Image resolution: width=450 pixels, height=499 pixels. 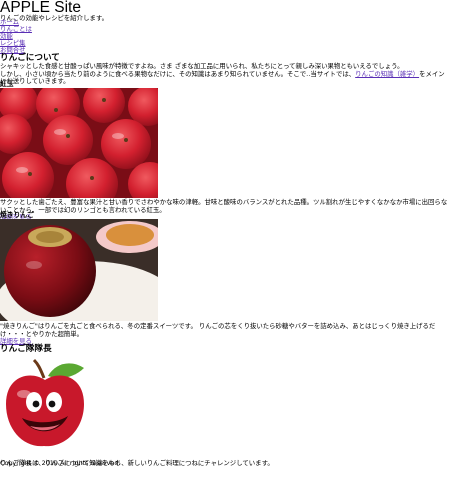 What do you see at coordinates (100, 29) in the screenshot?
I see `nav-item-about: りんごとは` at bounding box center [100, 29].